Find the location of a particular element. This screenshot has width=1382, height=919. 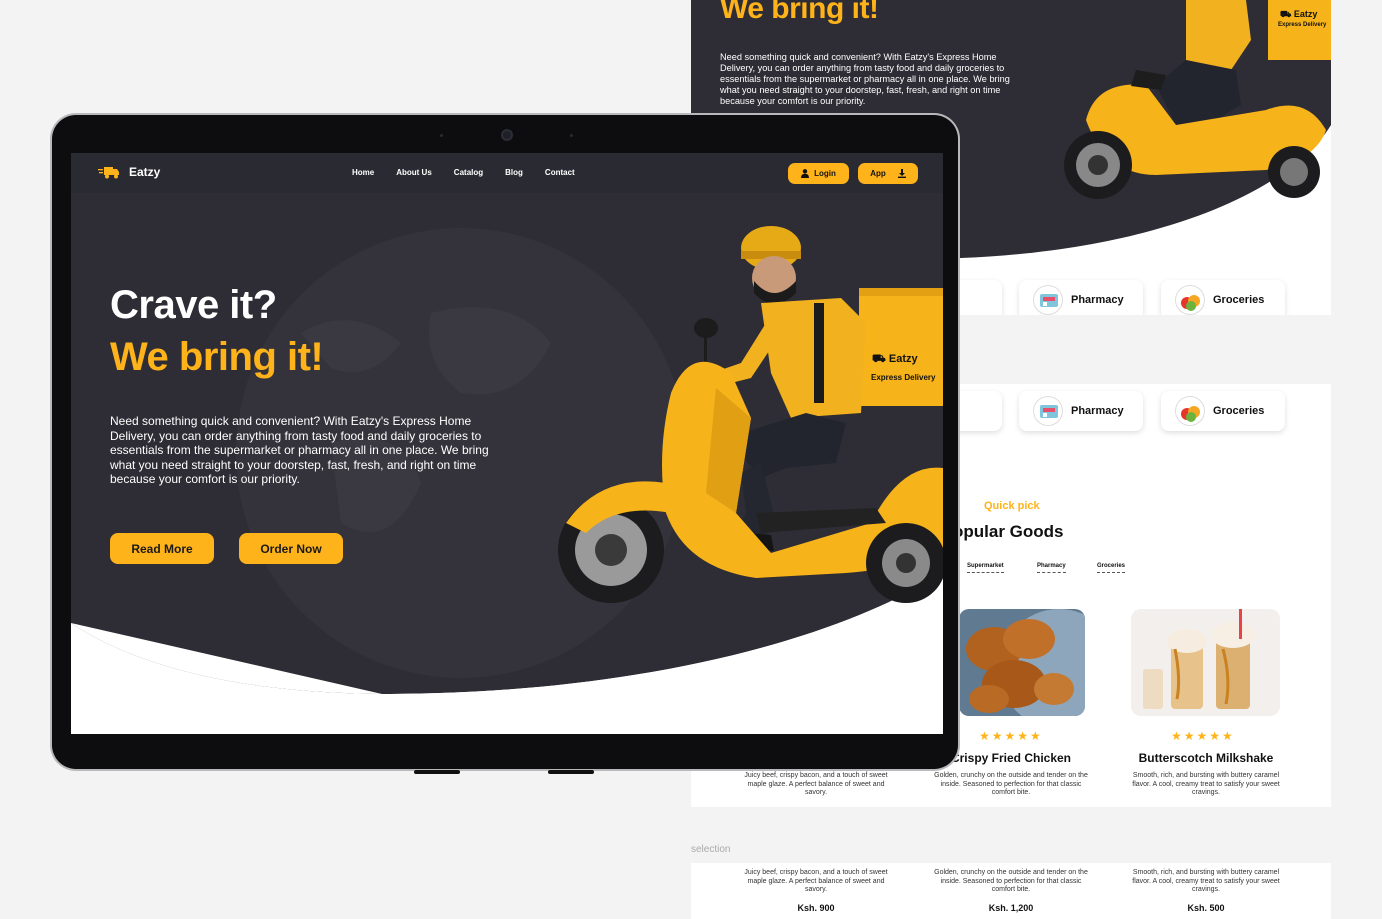

read-more-button: Read More is located at coordinates (162, 548).